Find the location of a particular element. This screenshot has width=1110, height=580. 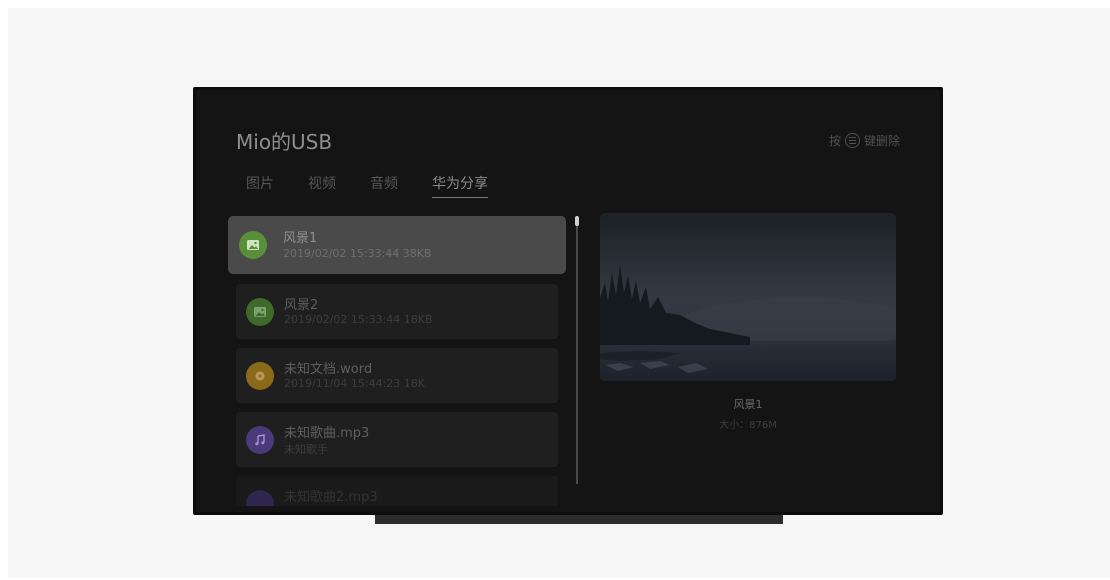

tab-huawei-share: 华为分享 is located at coordinates (460, 185).